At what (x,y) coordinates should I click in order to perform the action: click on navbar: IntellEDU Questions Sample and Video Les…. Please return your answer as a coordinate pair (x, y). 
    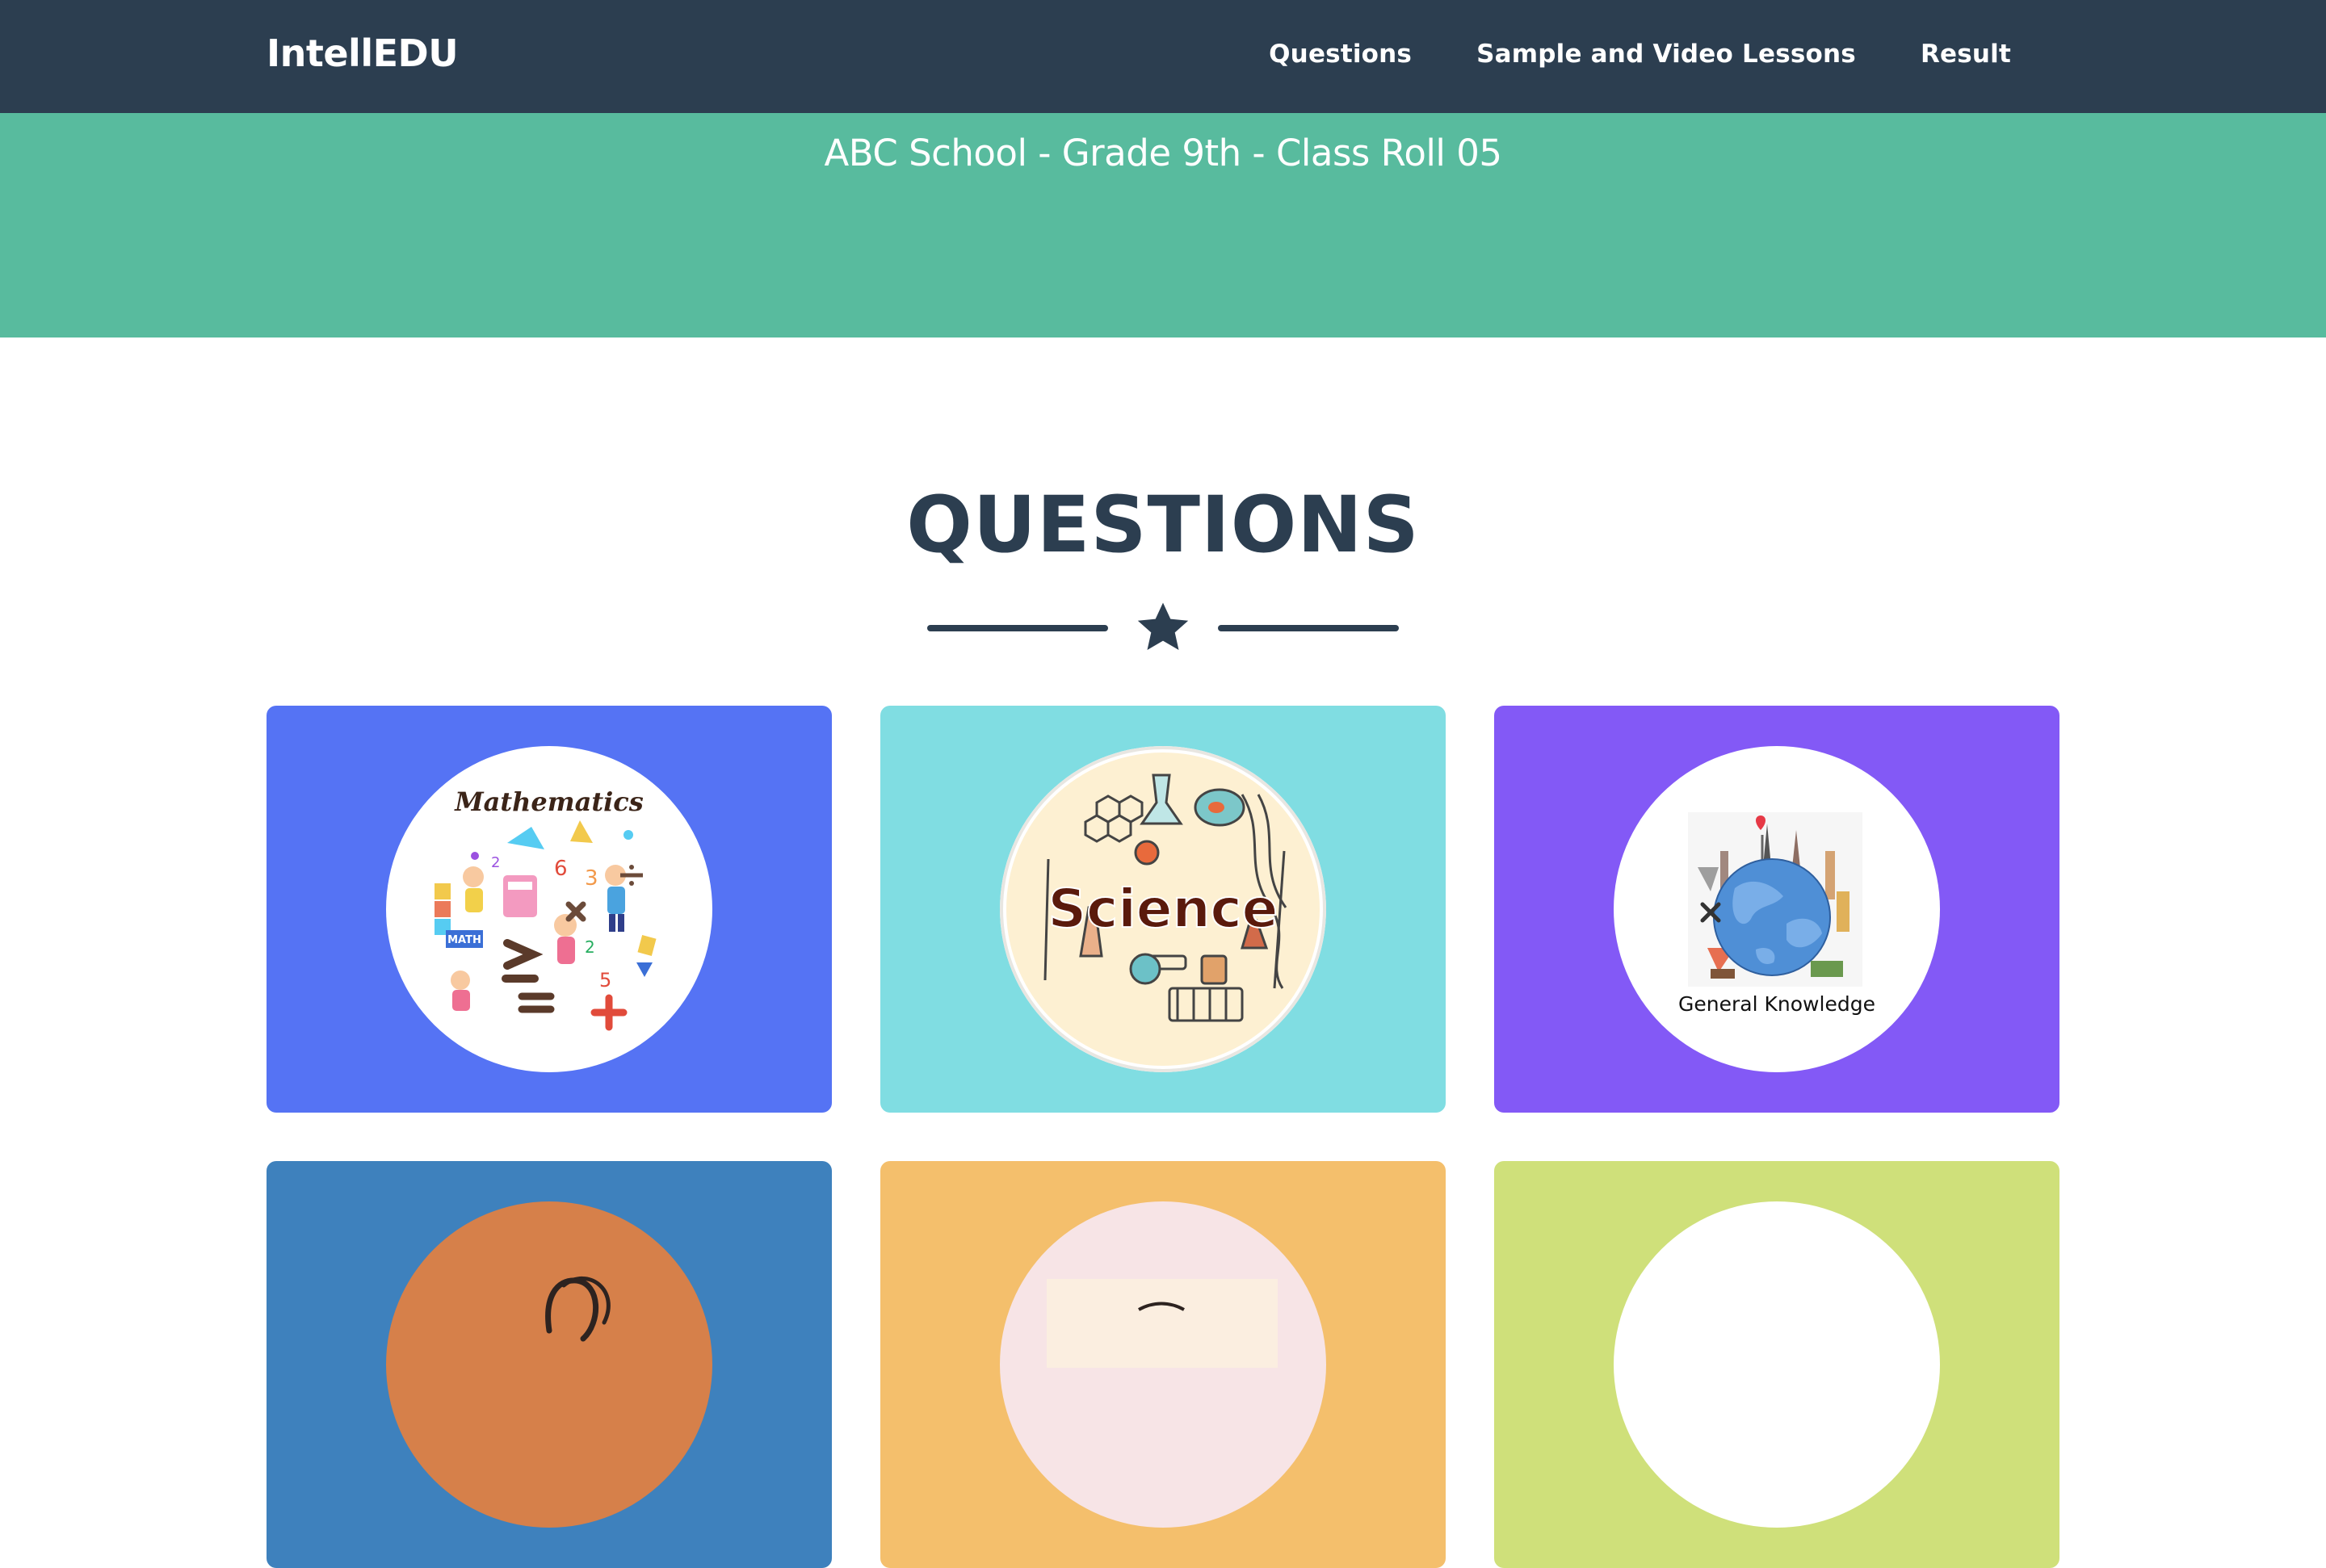
    Looking at the image, I should click on (1163, 56).